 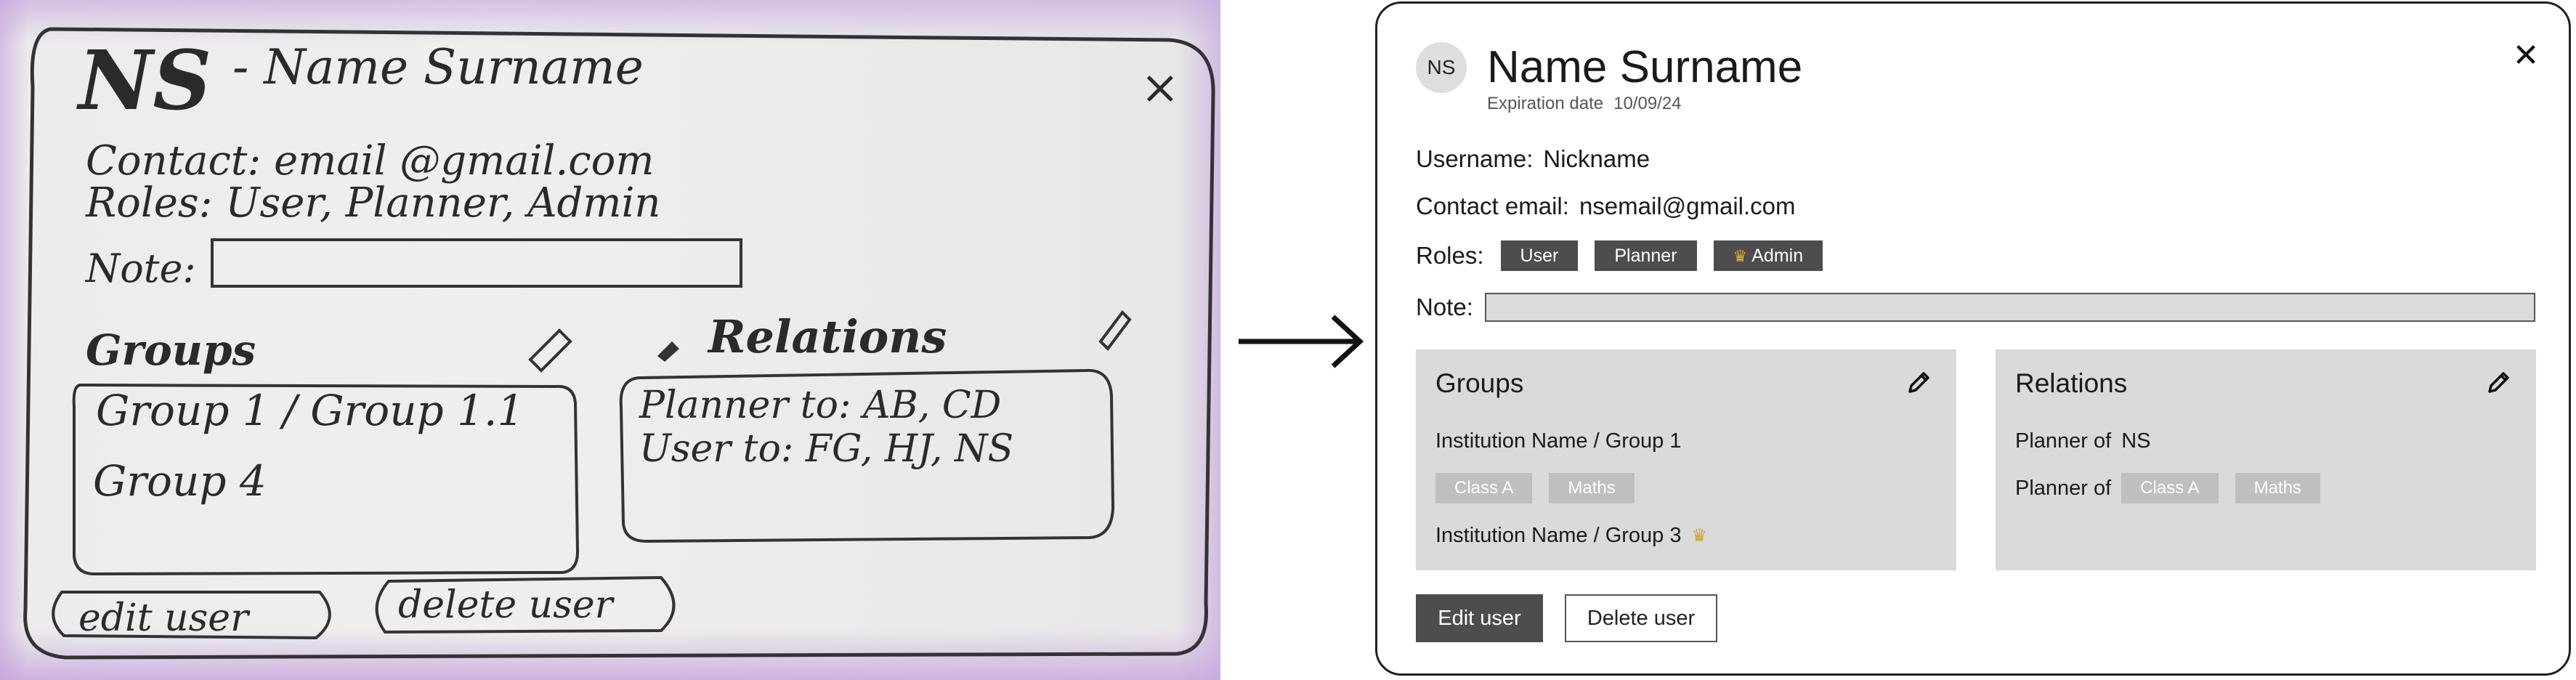 I want to click on email-label: Contact email:, so click(x=1492, y=206).